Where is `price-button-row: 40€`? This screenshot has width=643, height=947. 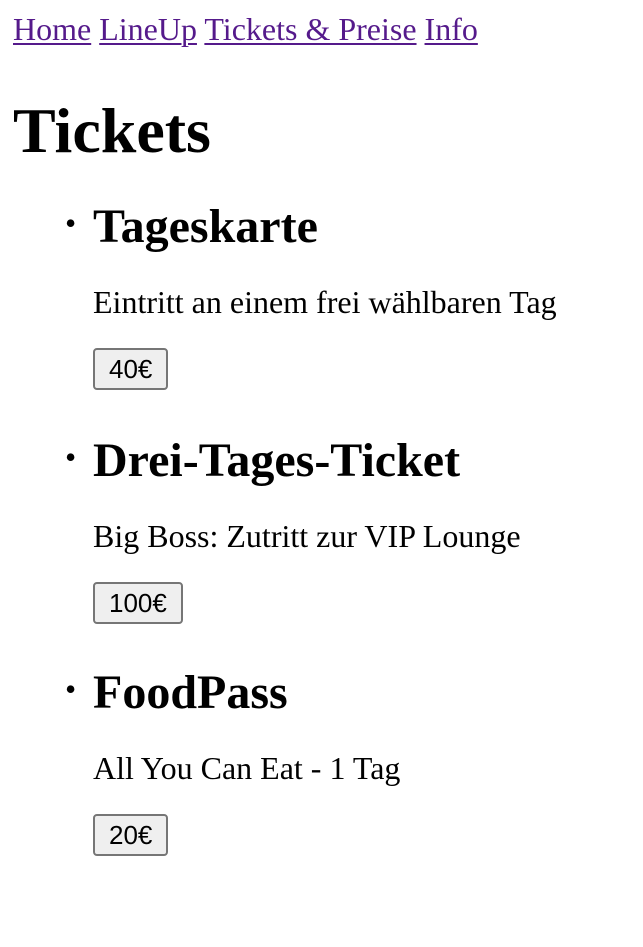
price-button-row: 40€ is located at coordinates (361, 369).